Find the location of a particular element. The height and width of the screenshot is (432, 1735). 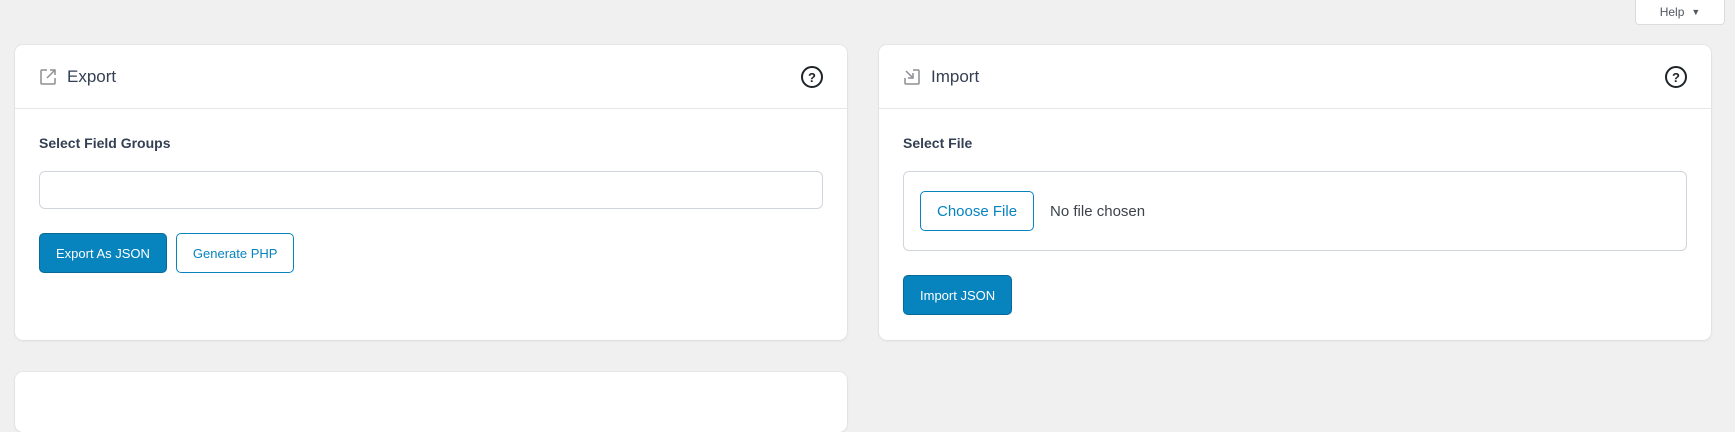

export-icon is located at coordinates (48, 77).